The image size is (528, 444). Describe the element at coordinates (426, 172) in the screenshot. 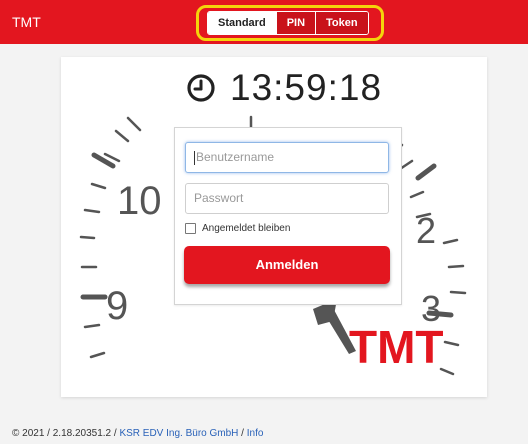

I see `dial-major-tick` at that location.